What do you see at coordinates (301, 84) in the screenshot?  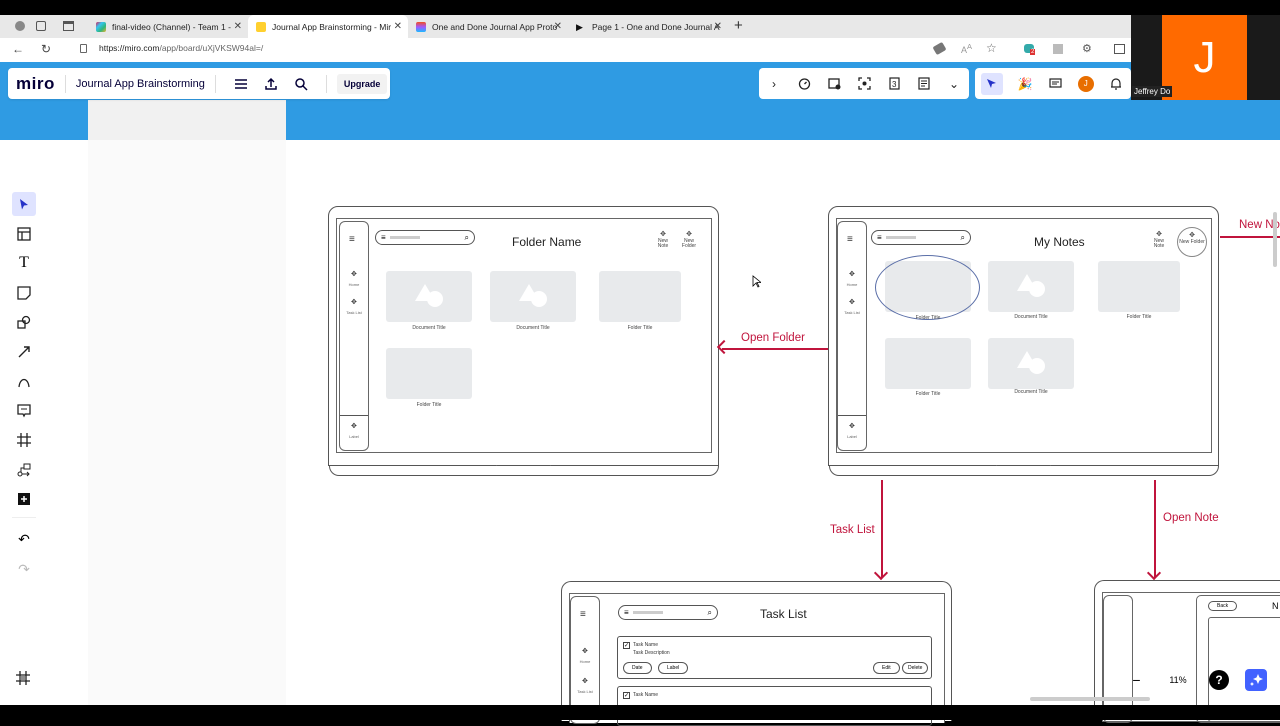 I see `search-icon` at bounding box center [301, 84].